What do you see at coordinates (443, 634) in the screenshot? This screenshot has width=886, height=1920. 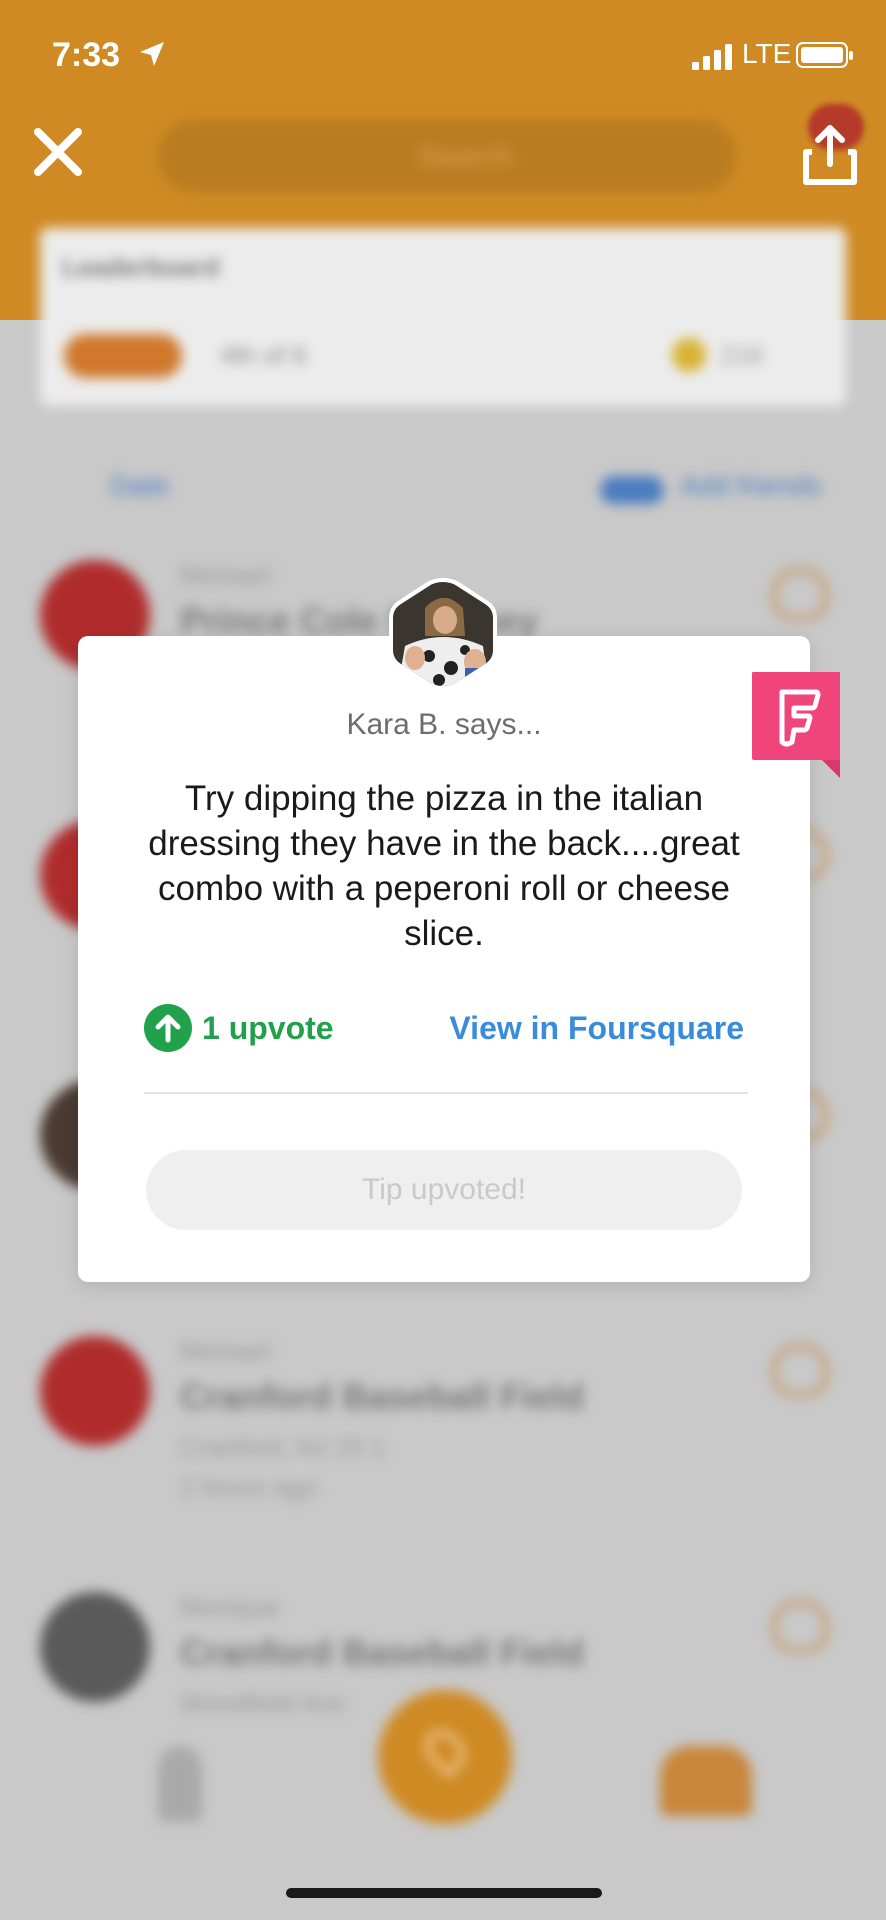 I see `author-avatar` at bounding box center [443, 634].